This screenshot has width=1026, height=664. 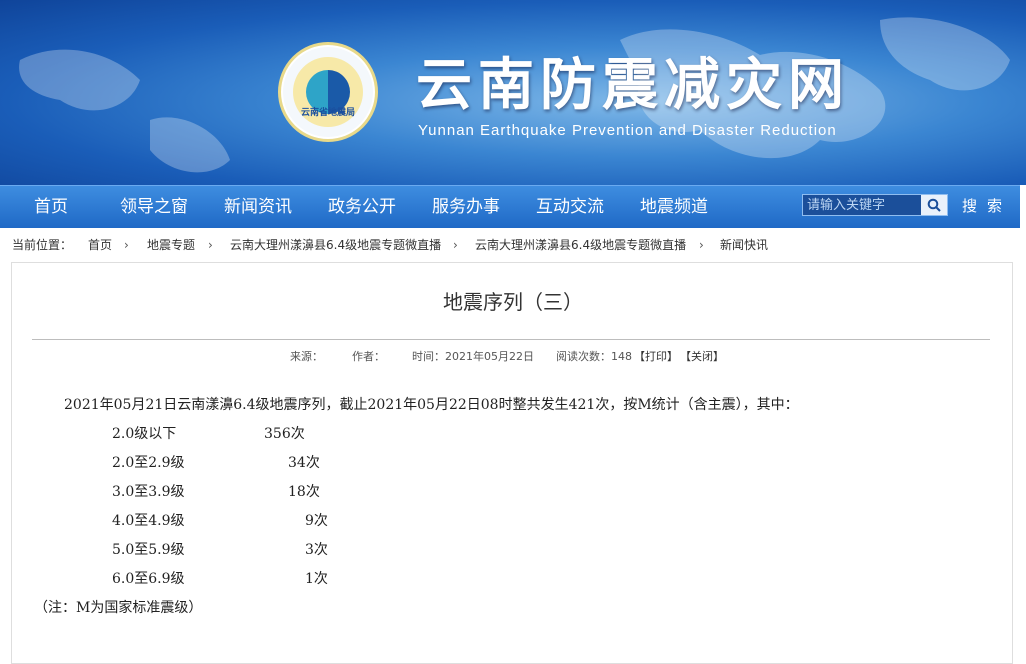 What do you see at coordinates (656, 356) in the screenshot?
I see `print-link: 【打印】` at bounding box center [656, 356].